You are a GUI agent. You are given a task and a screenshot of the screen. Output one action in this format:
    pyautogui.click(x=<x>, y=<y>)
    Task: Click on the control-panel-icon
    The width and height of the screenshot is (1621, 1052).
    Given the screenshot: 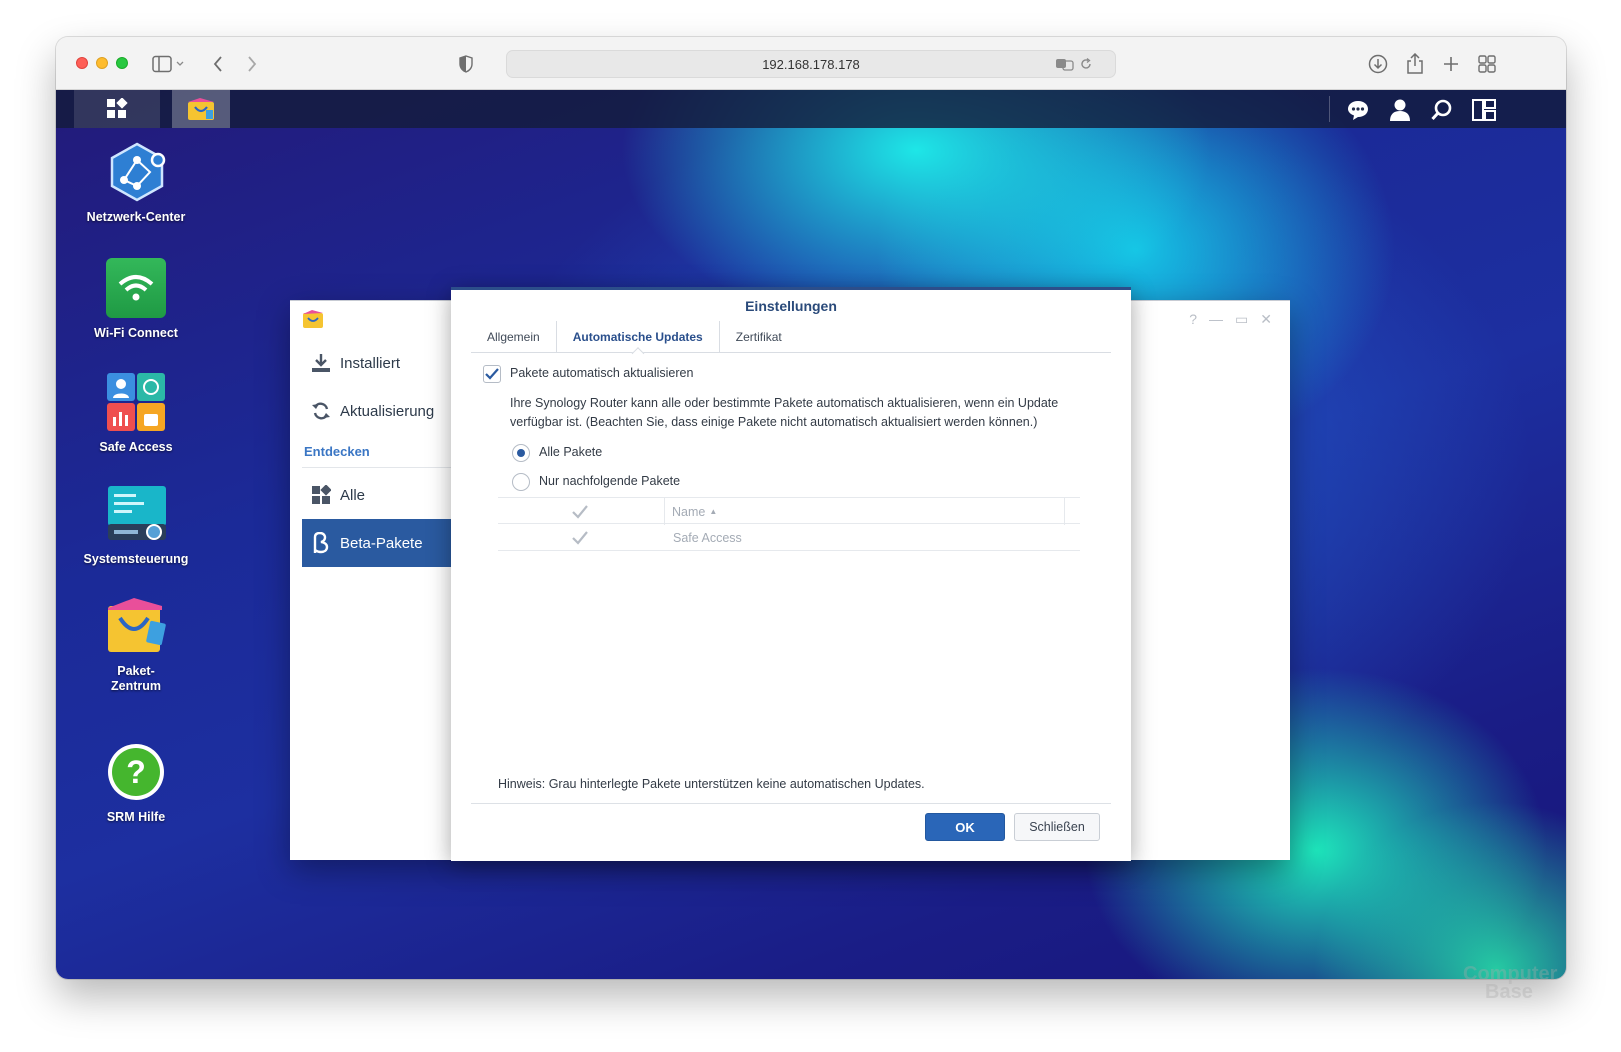 What is the action you would take?
    pyautogui.click(x=136, y=514)
    